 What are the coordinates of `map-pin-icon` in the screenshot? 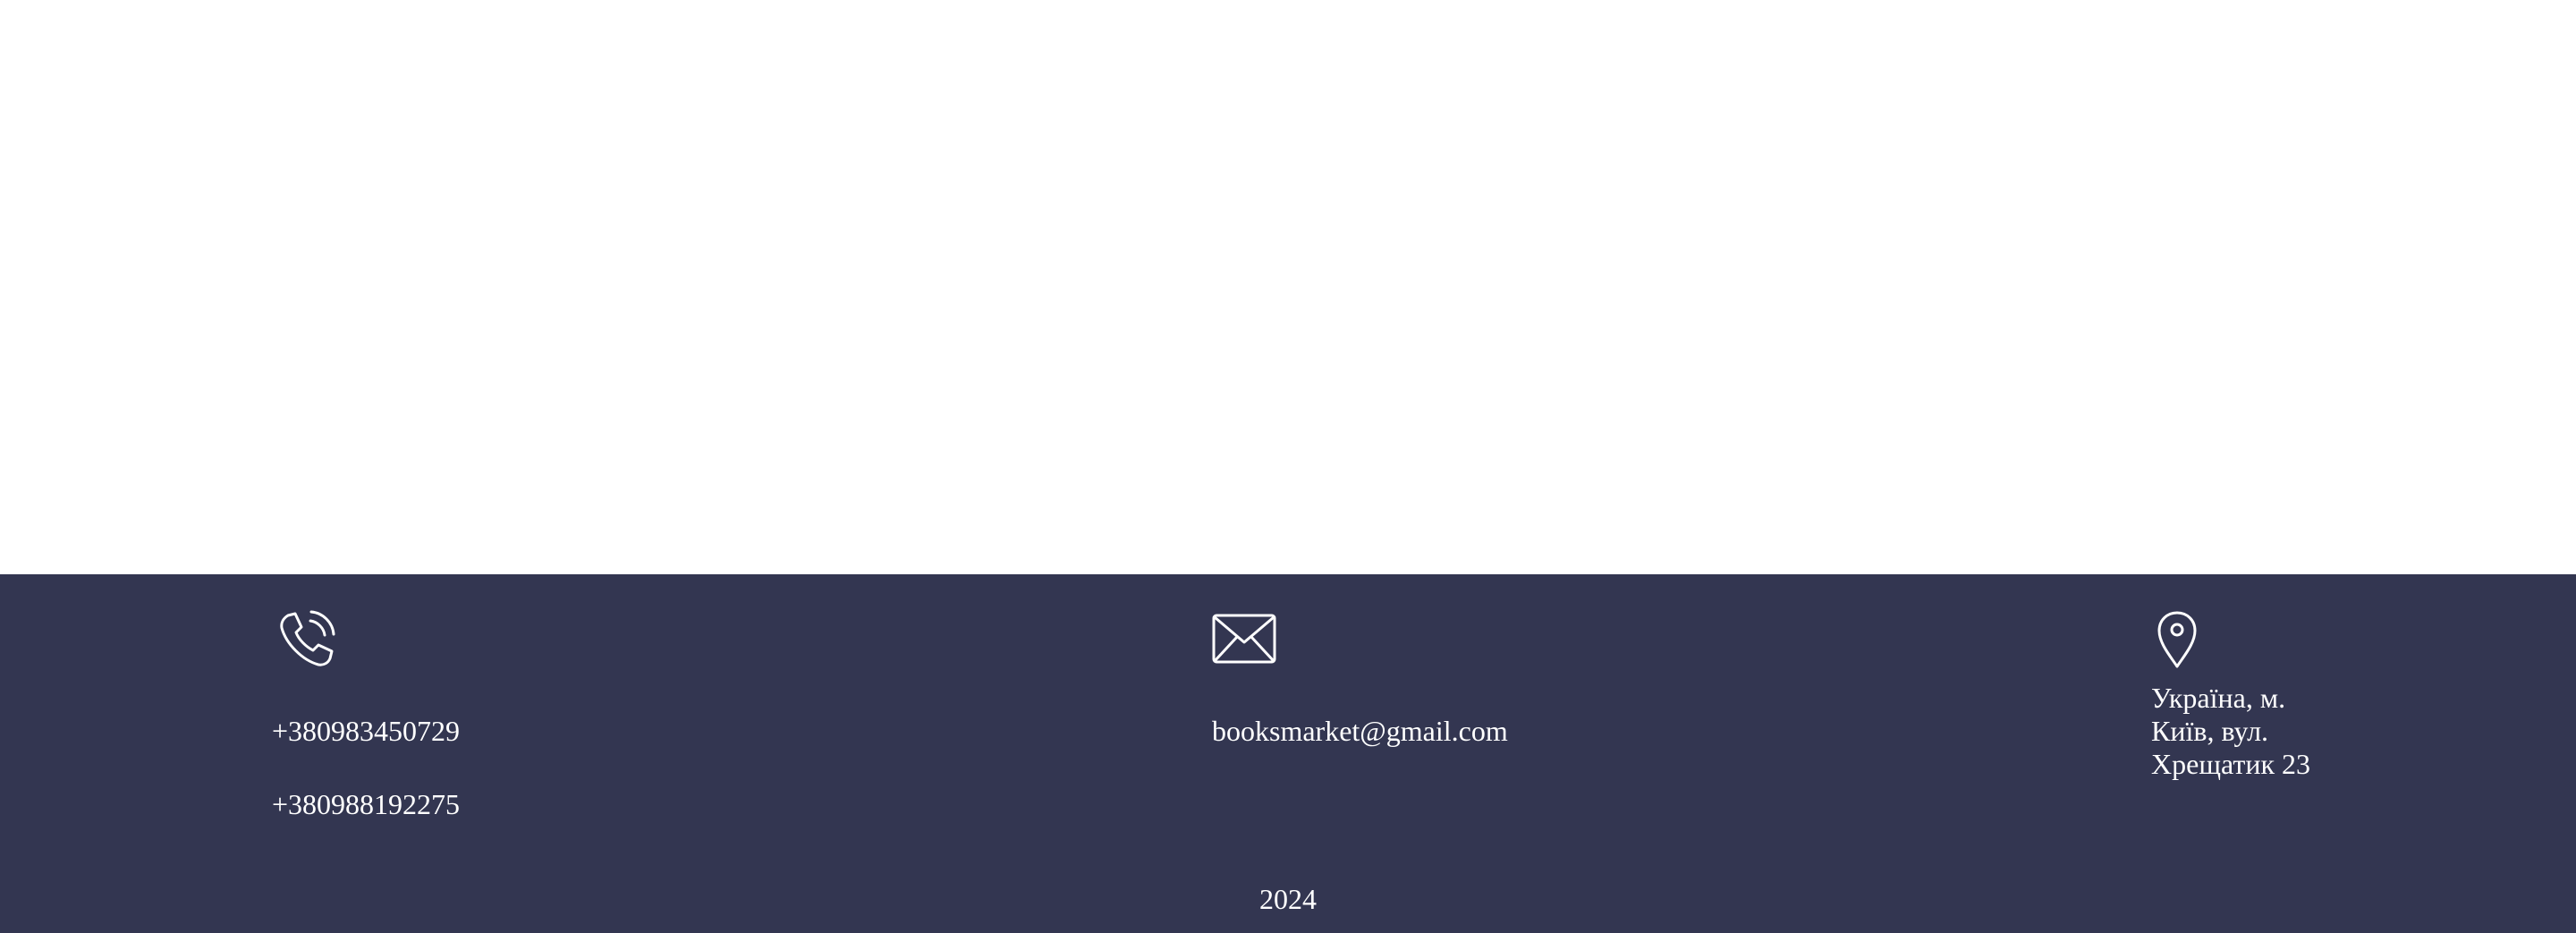 It's located at (2177, 639).